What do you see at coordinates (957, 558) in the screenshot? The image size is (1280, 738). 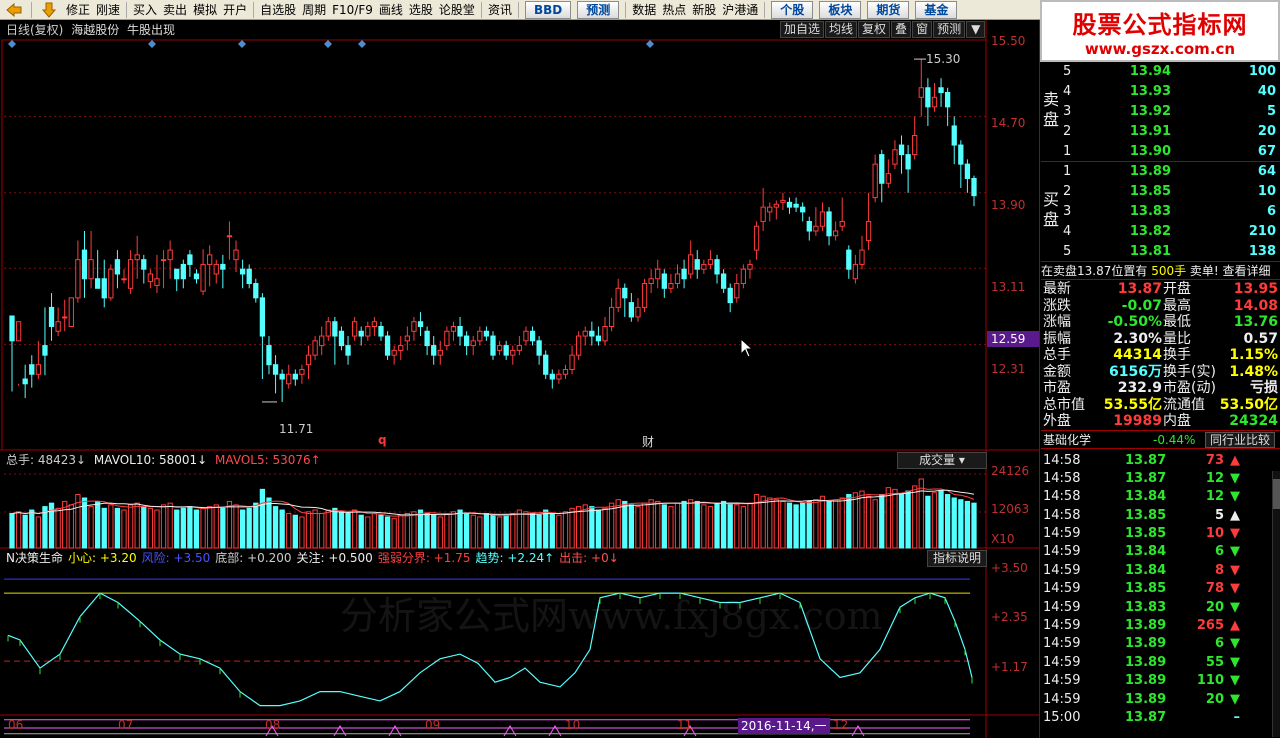 I see `indicator-help-button: 指标说明` at bounding box center [957, 558].